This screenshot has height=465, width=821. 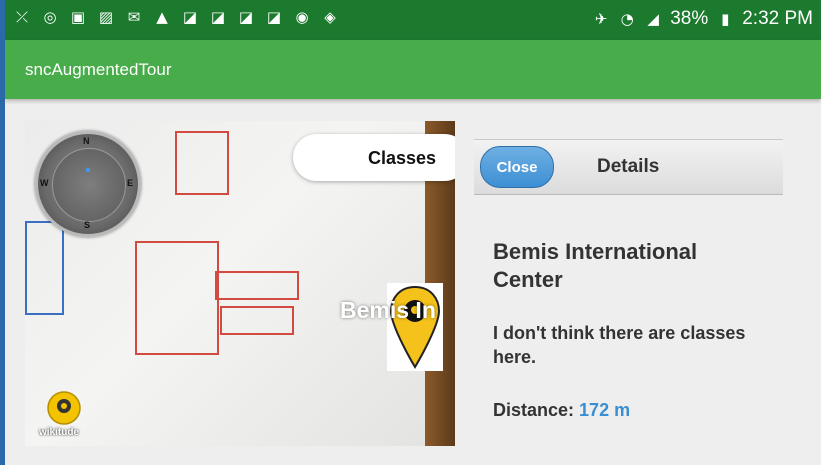 I want to click on details-header: Close Details, so click(x=628, y=167).